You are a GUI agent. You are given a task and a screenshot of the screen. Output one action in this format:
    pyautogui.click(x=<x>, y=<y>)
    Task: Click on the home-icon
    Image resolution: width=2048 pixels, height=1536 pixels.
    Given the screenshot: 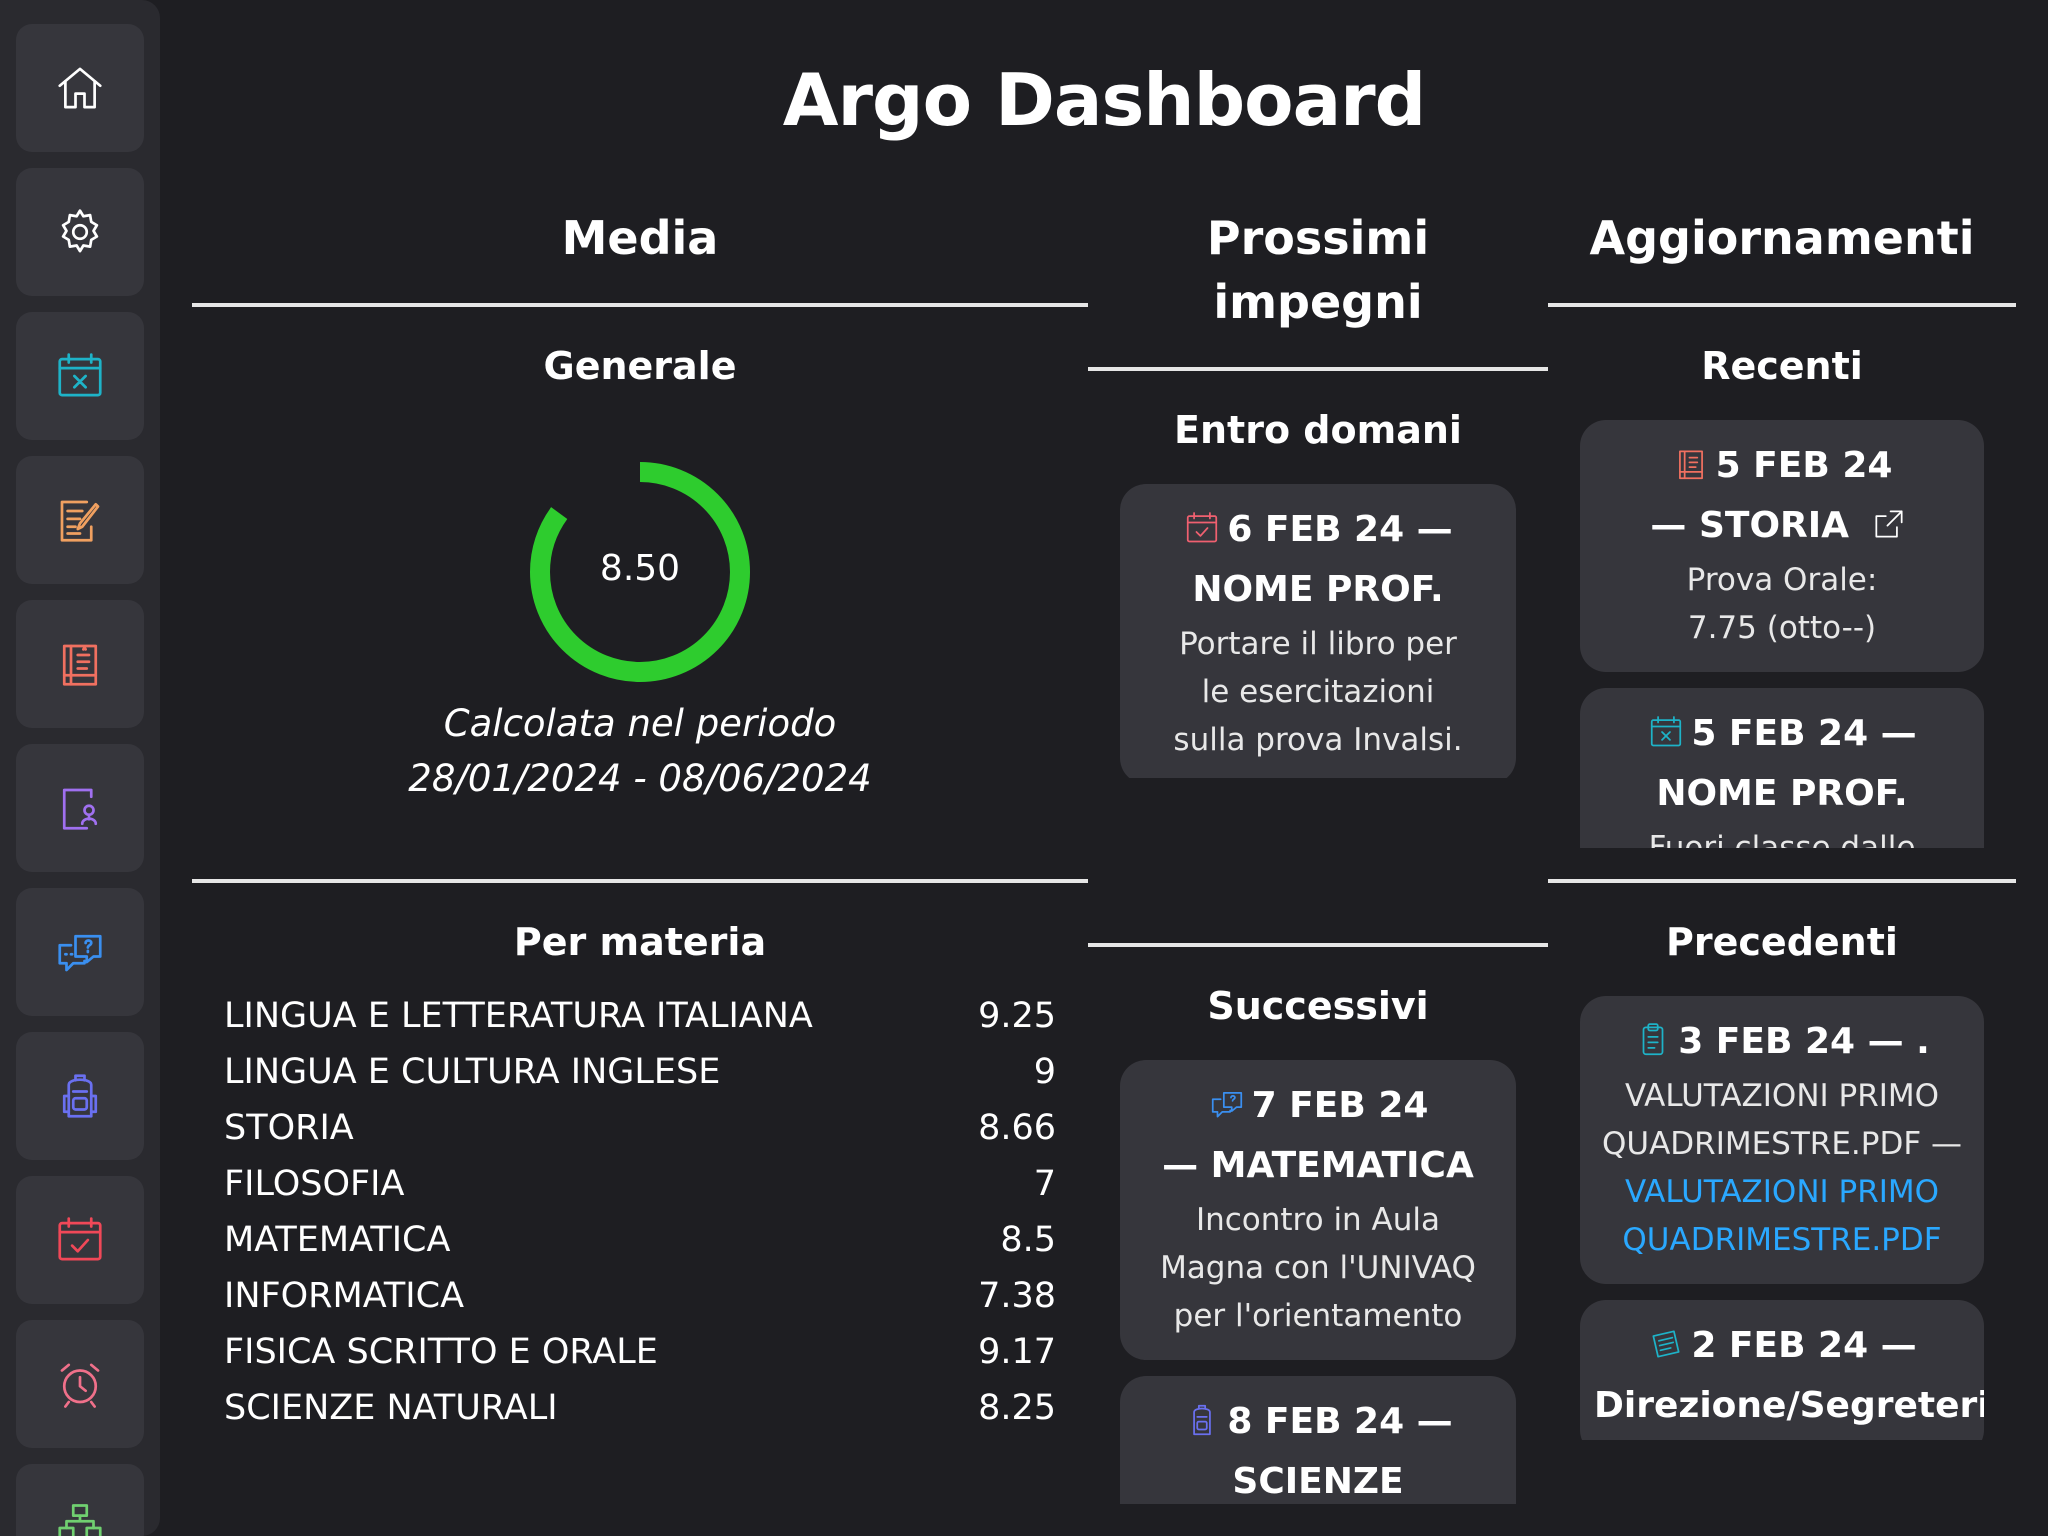 What is the action you would take?
    pyautogui.click(x=80, y=88)
    